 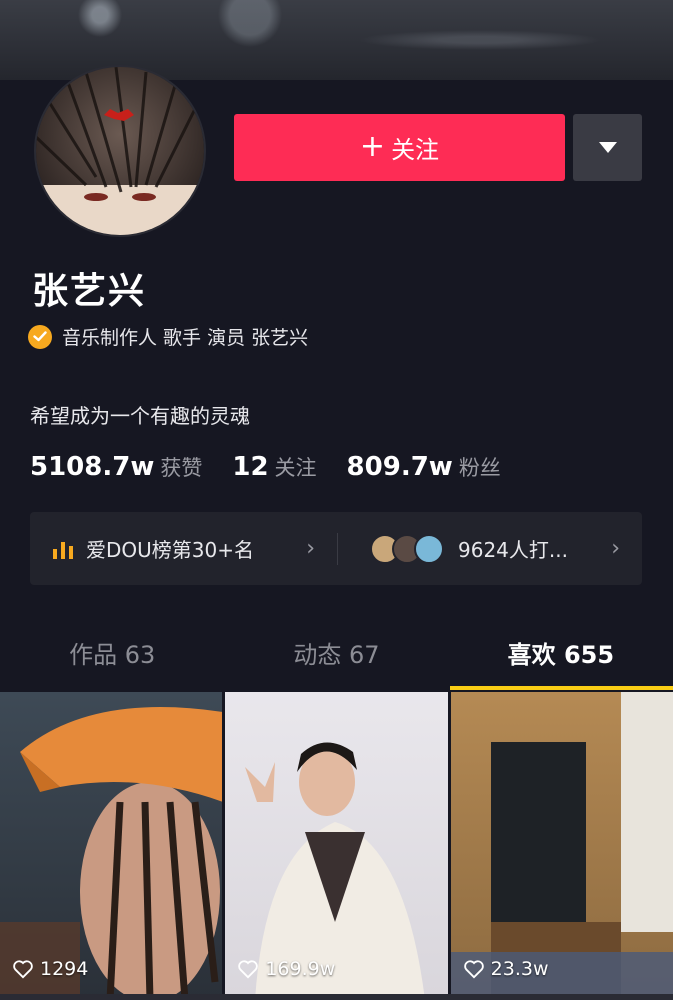 I want to click on avatar, so click(x=120, y=151).